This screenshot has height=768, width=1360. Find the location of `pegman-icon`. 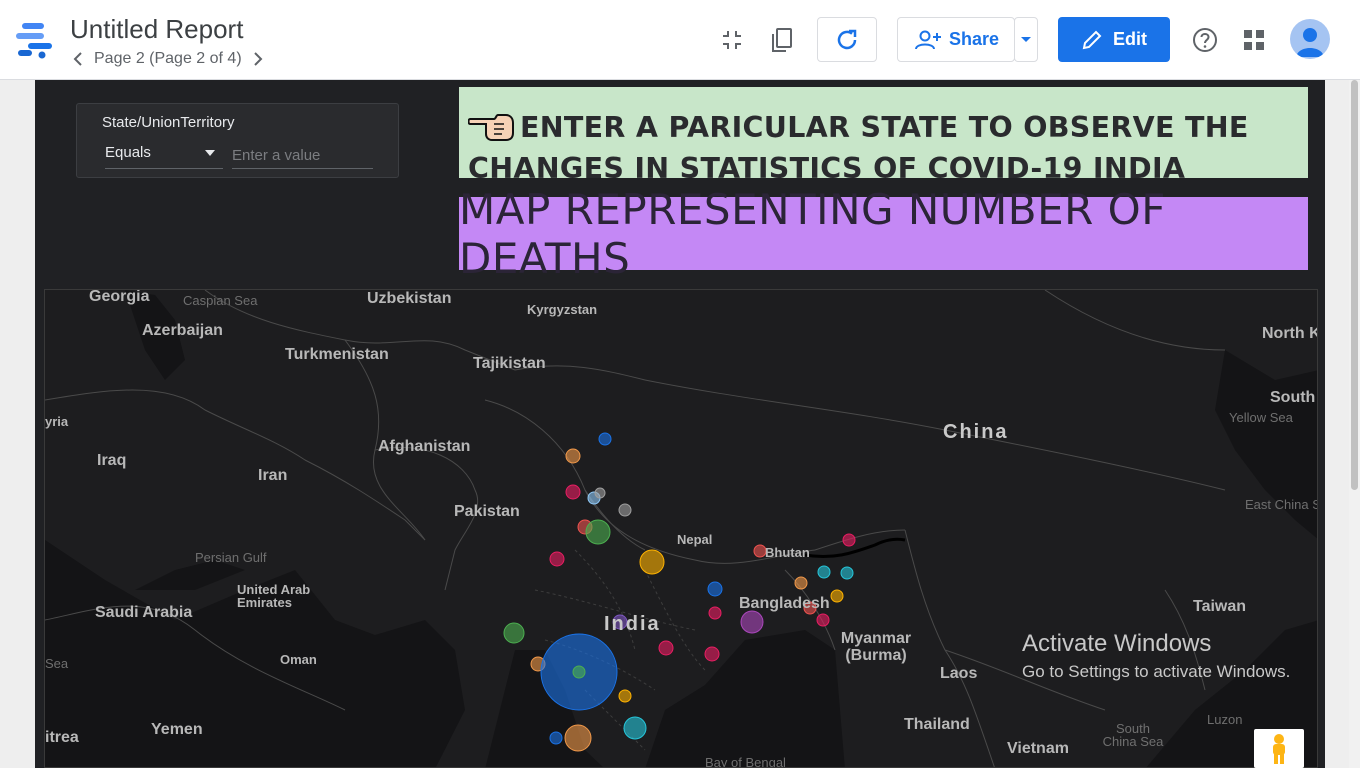

pegman-icon is located at coordinates (1279, 748).